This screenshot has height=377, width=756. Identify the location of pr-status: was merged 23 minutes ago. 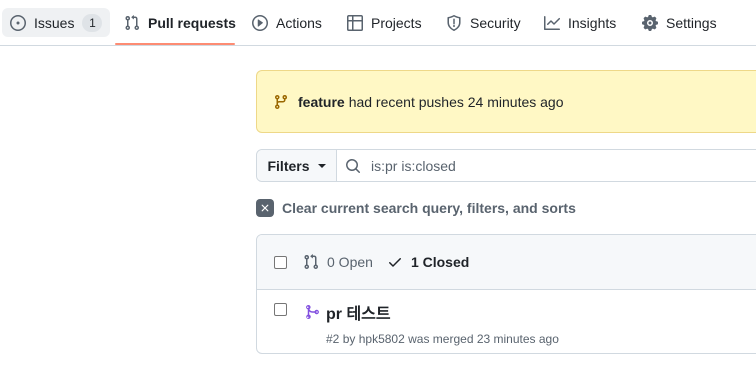
(483, 339).